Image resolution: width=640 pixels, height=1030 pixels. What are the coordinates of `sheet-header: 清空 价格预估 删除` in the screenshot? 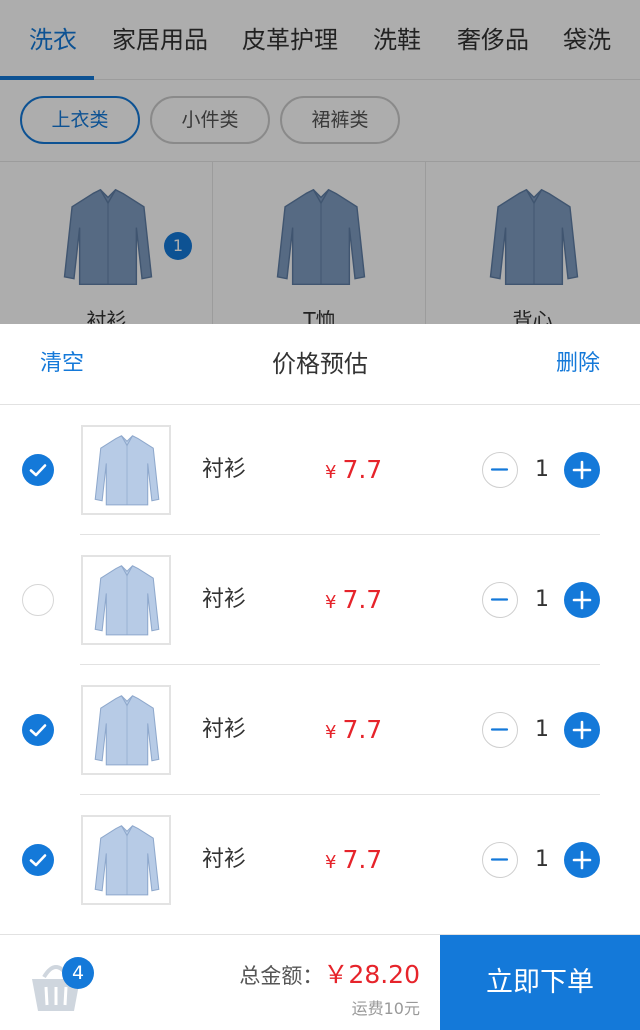 It's located at (320, 364).